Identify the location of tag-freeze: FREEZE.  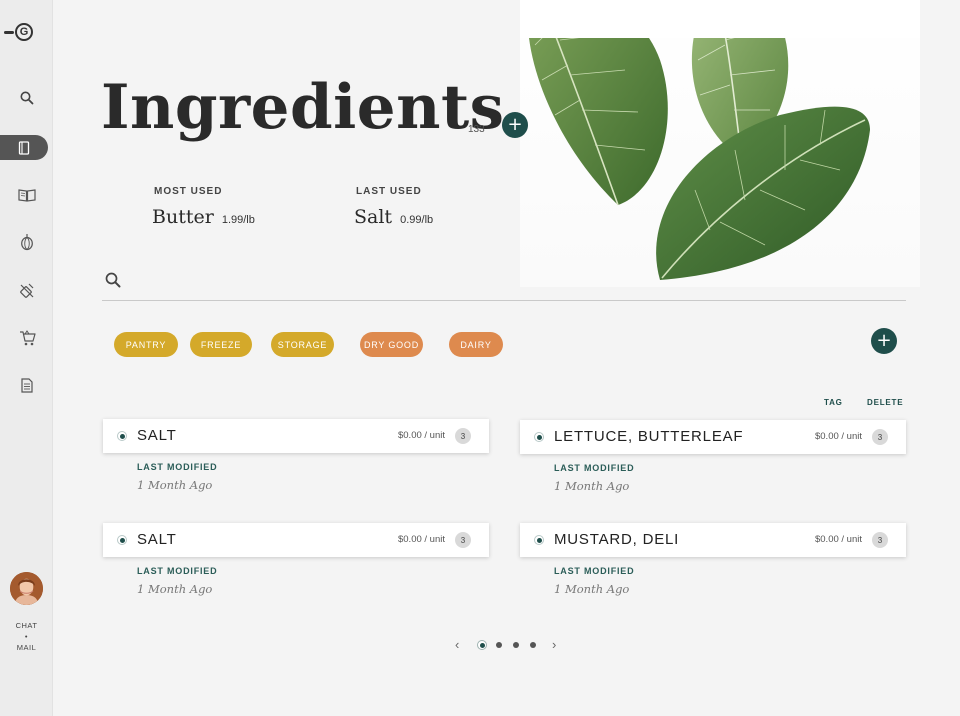
(221, 344).